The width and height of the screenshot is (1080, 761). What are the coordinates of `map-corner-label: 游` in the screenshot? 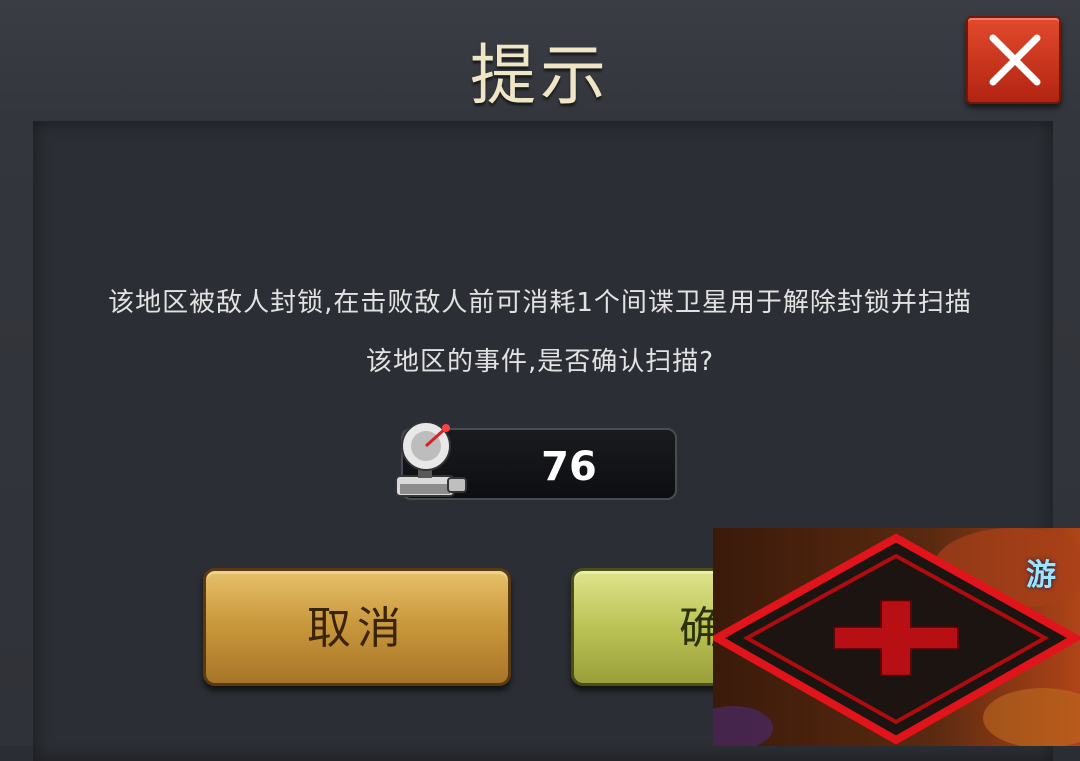 It's located at (1041, 575).